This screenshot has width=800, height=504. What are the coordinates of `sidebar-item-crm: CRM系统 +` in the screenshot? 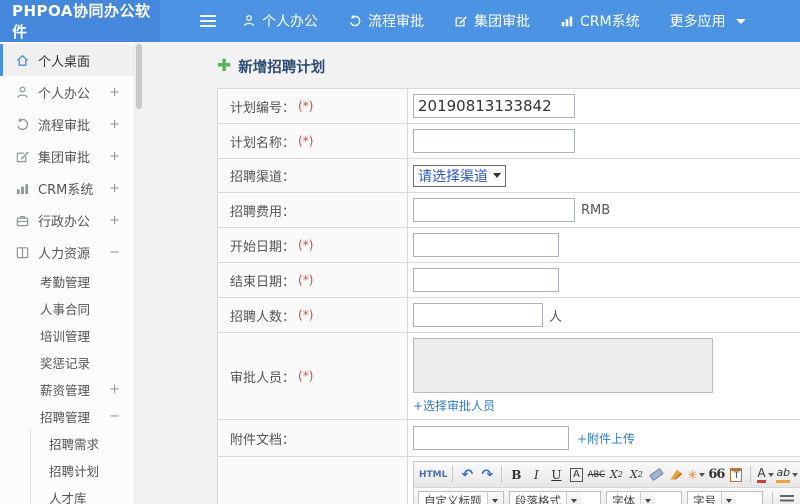 It's located at (67, 188).